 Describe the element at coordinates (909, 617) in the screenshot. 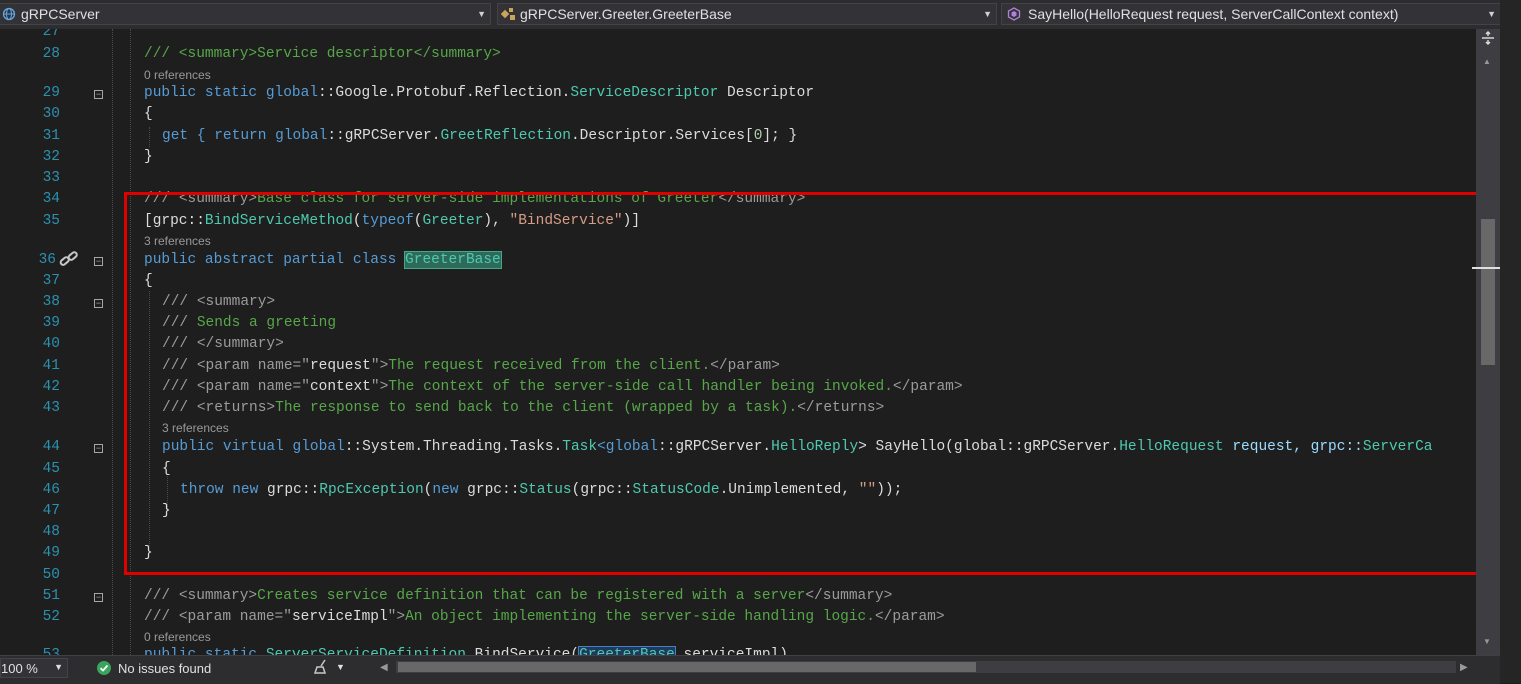

I see `token: </param>` at that location.